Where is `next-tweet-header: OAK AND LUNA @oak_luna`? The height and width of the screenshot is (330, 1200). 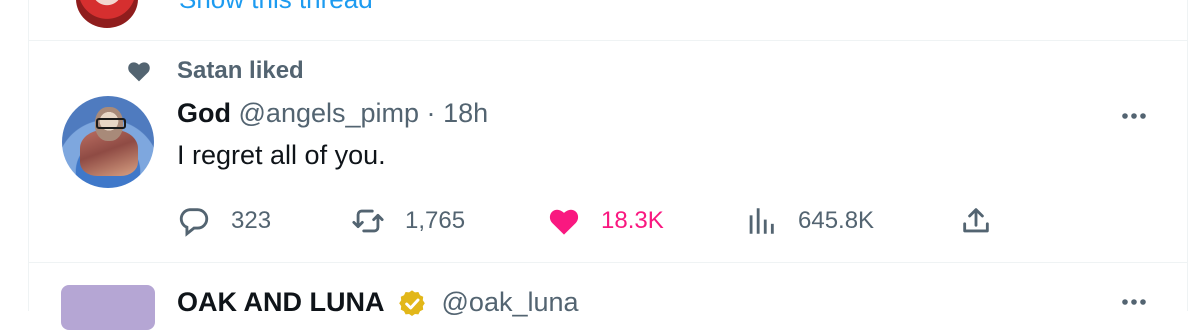 next-tweet-header: OAK AND LUNA @oak_luna is located at coordinates (378, 303).